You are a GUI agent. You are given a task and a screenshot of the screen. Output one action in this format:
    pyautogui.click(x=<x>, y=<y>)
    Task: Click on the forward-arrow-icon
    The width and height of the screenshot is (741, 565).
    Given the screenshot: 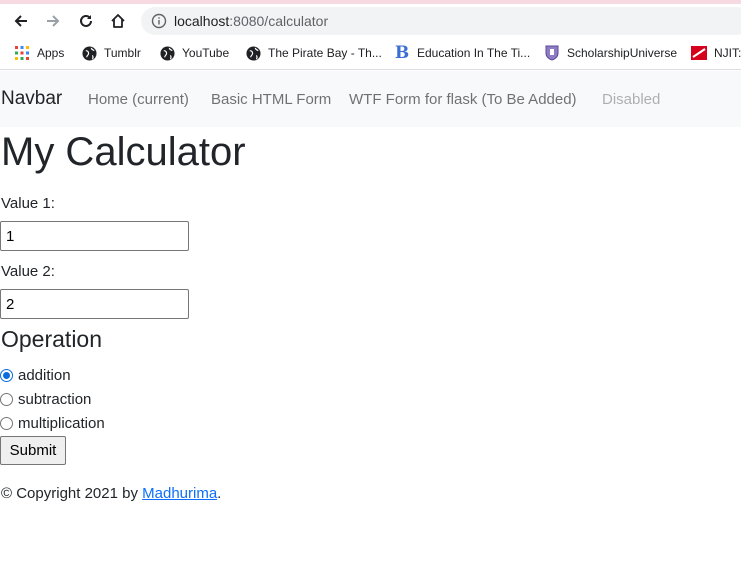 What is the action you would take?
    pyautogui.click(x=53, y=21)
    